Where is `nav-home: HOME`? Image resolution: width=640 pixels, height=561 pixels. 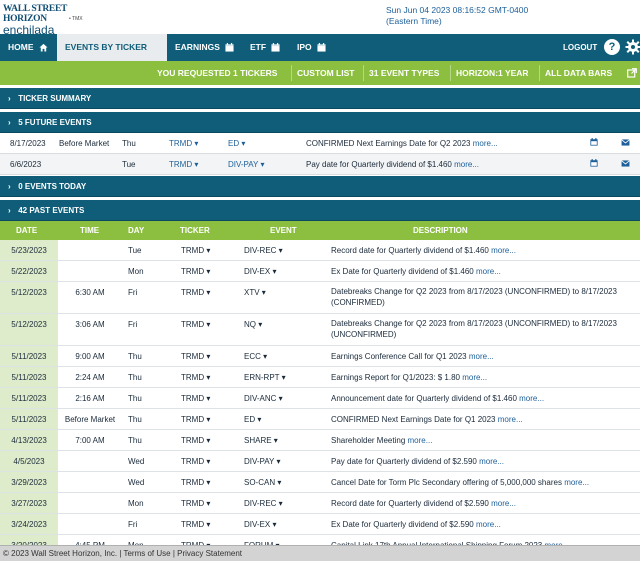 nav-home: HOME is located at coordinates (28, 47).